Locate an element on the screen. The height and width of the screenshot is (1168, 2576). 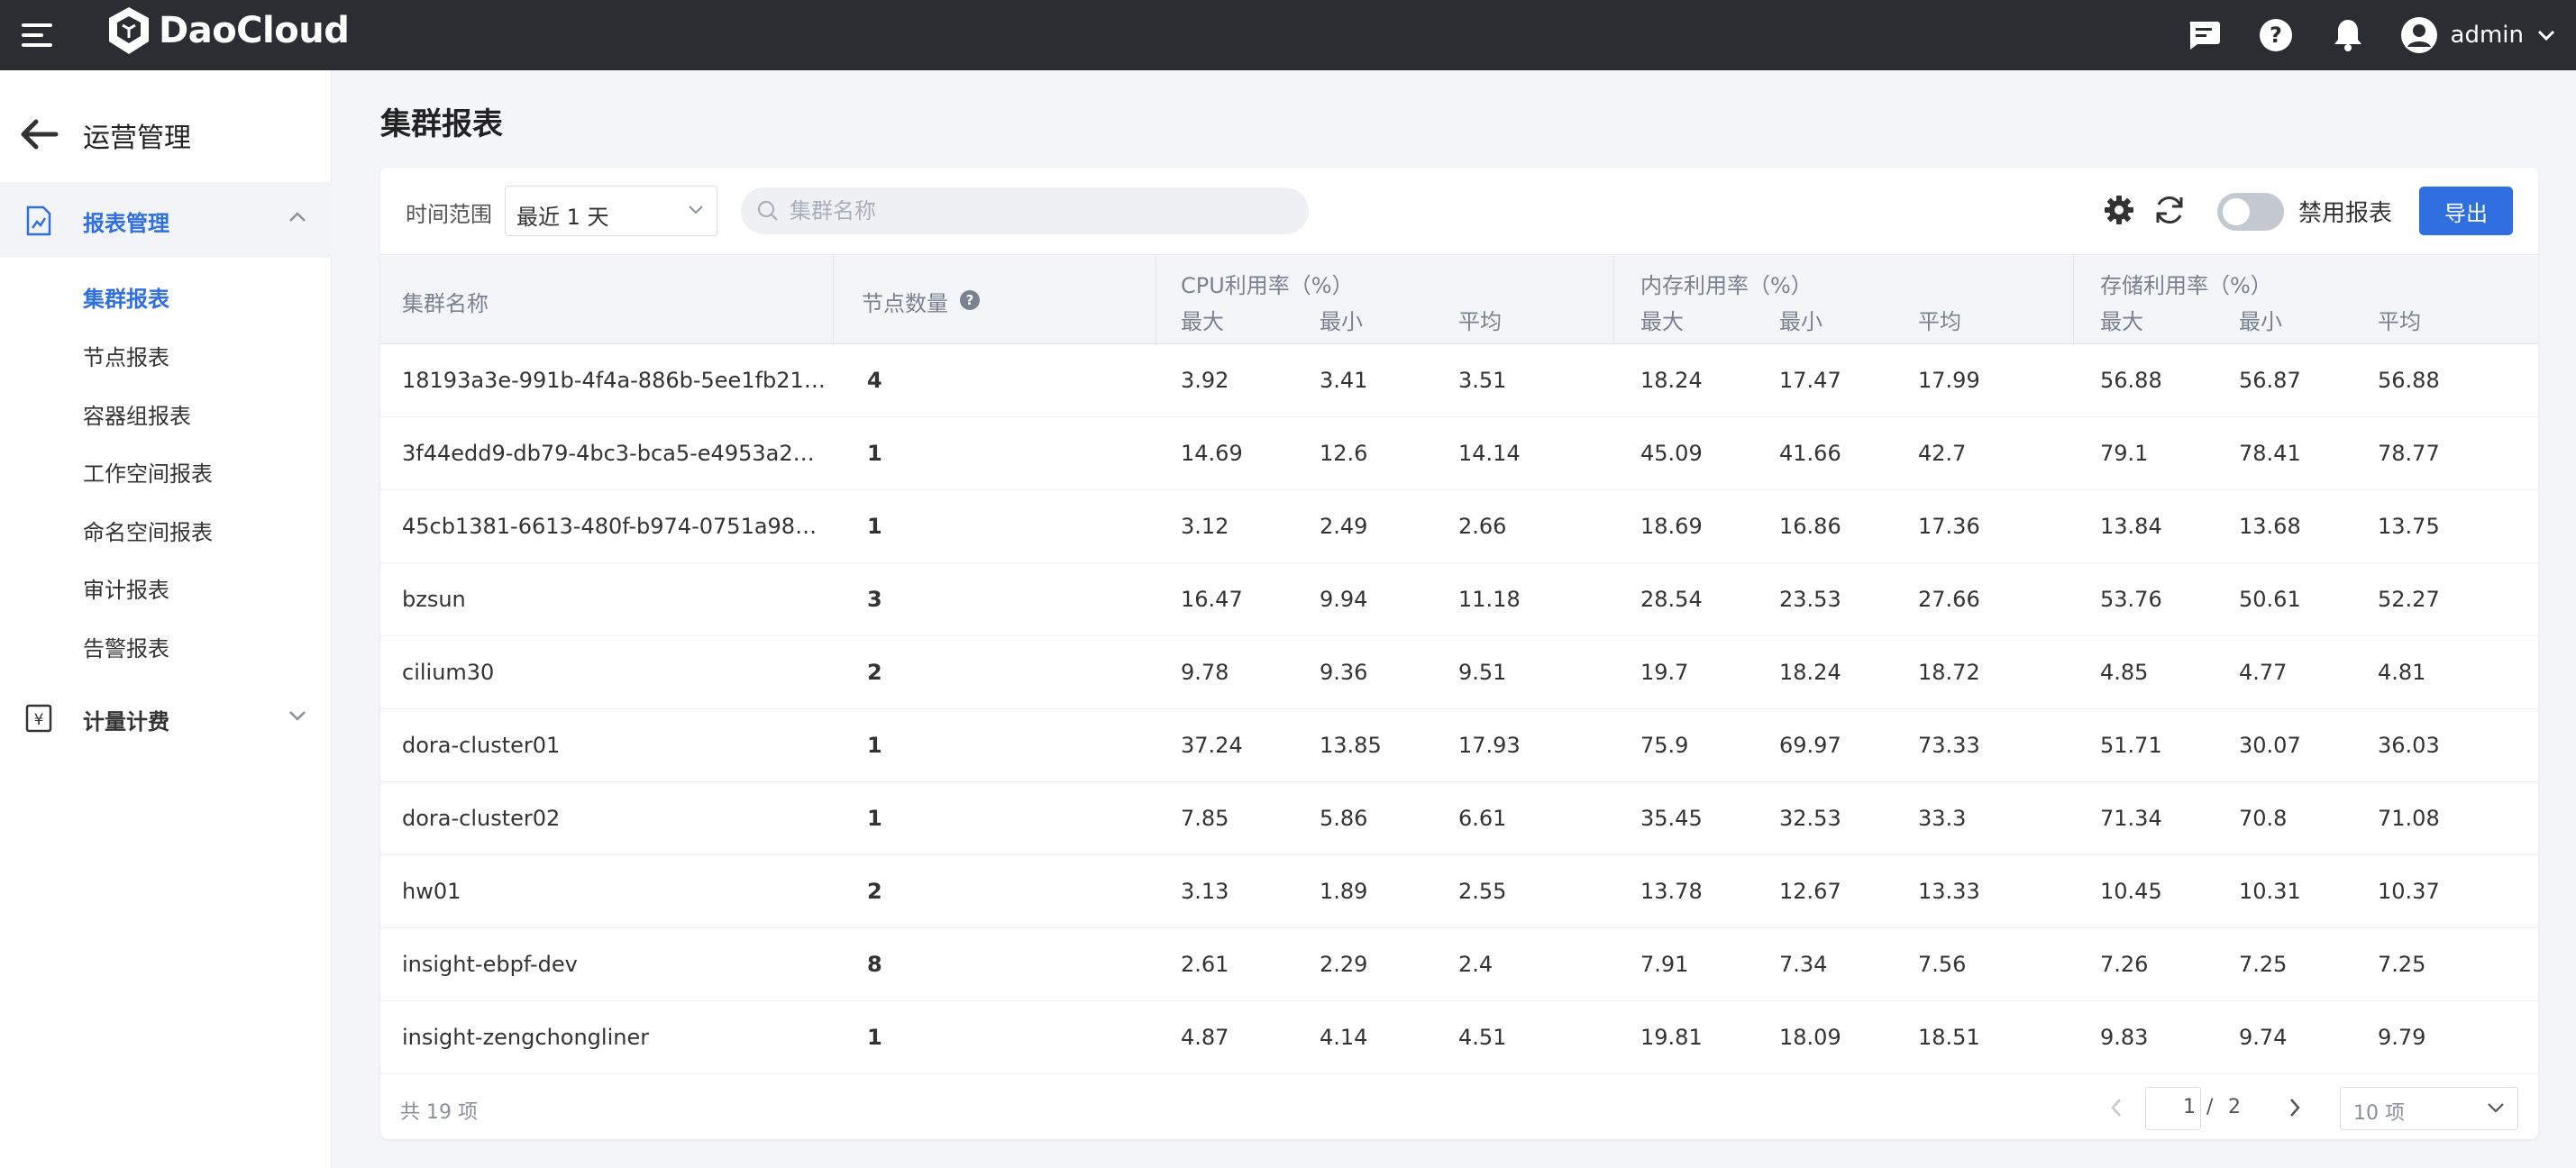
bell-icon is located at coordinates (2348, 35).